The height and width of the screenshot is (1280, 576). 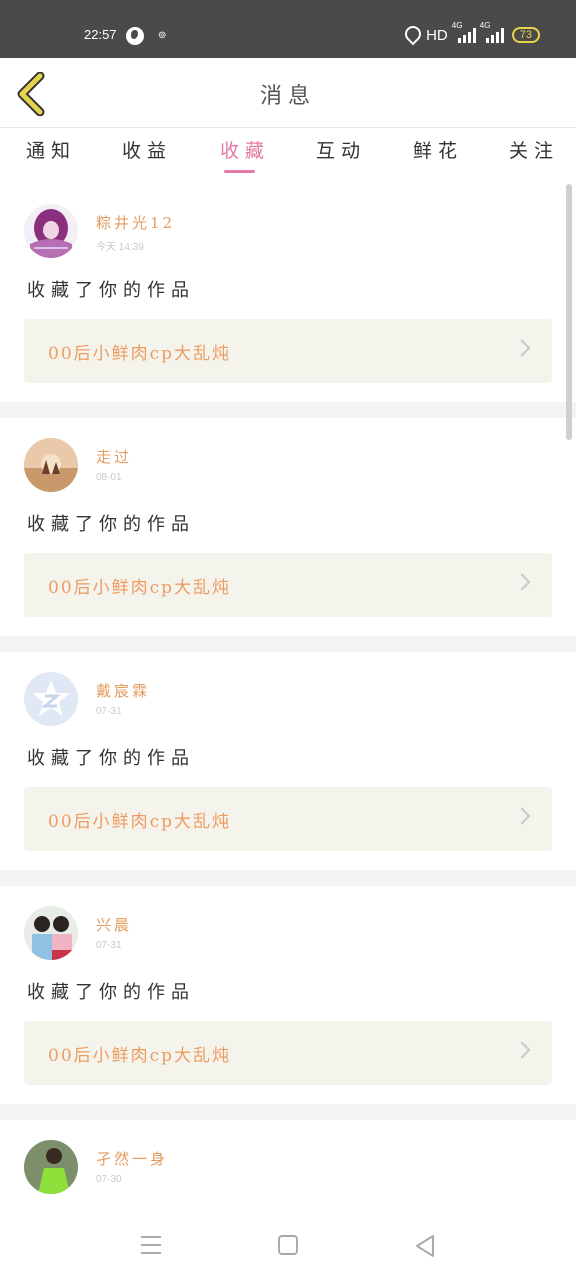 I want to click on globe-icon, so click(x=135, y=36).